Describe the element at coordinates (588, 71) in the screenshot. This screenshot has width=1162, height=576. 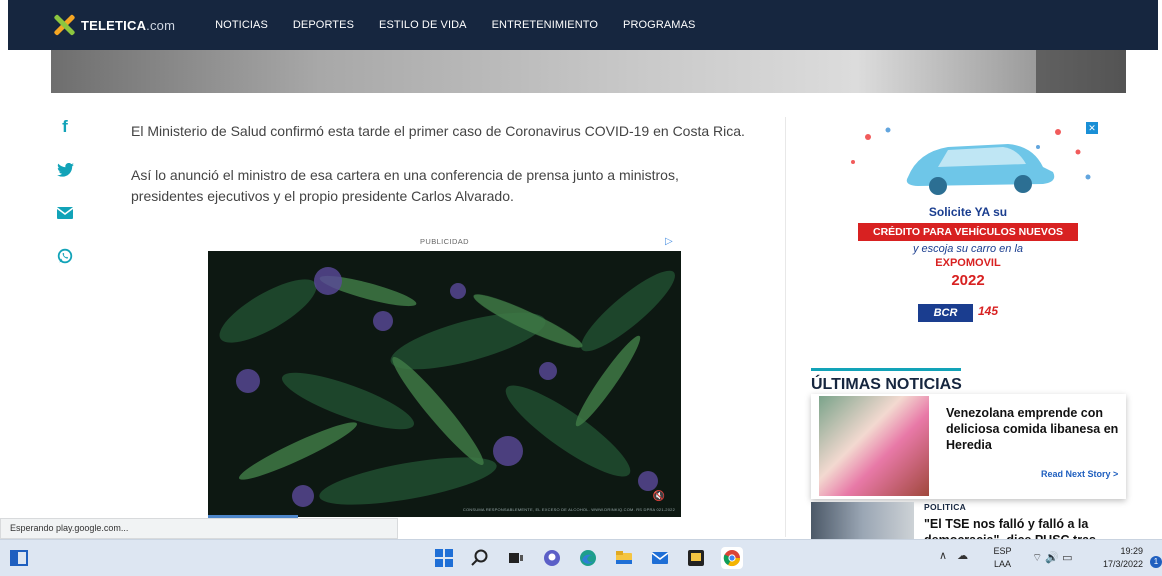
I see `hero-image` at that location.